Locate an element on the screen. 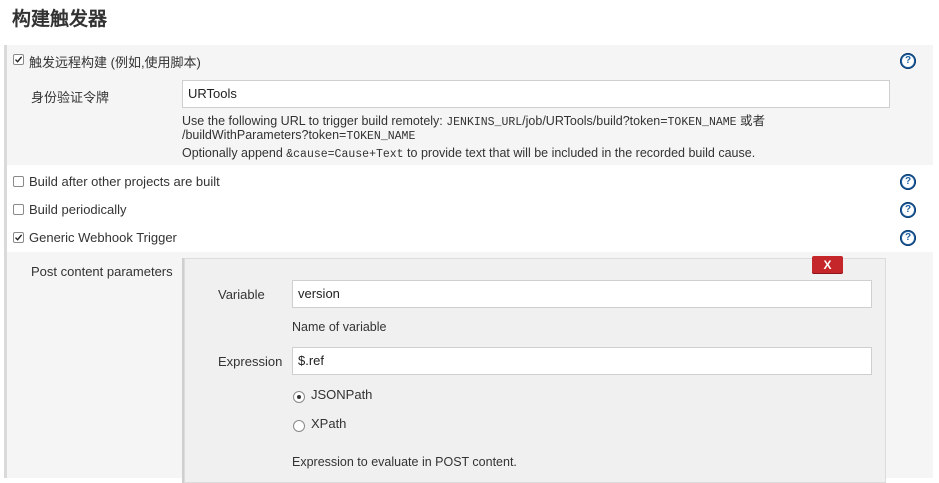 The image size is (939, 483). expression-label: Expression is located at coordinates (250, 361).